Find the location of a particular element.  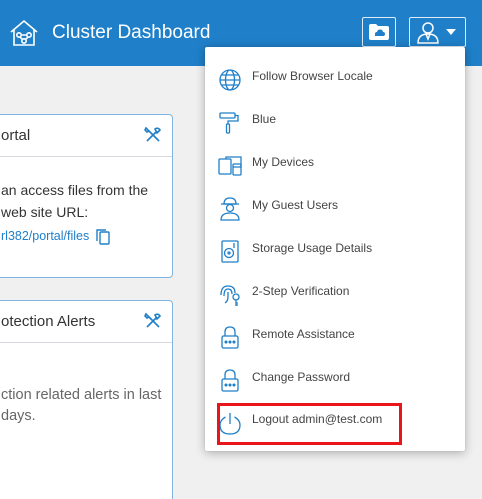

menu-item-label: My Devices is located at coordinates (283, 162).